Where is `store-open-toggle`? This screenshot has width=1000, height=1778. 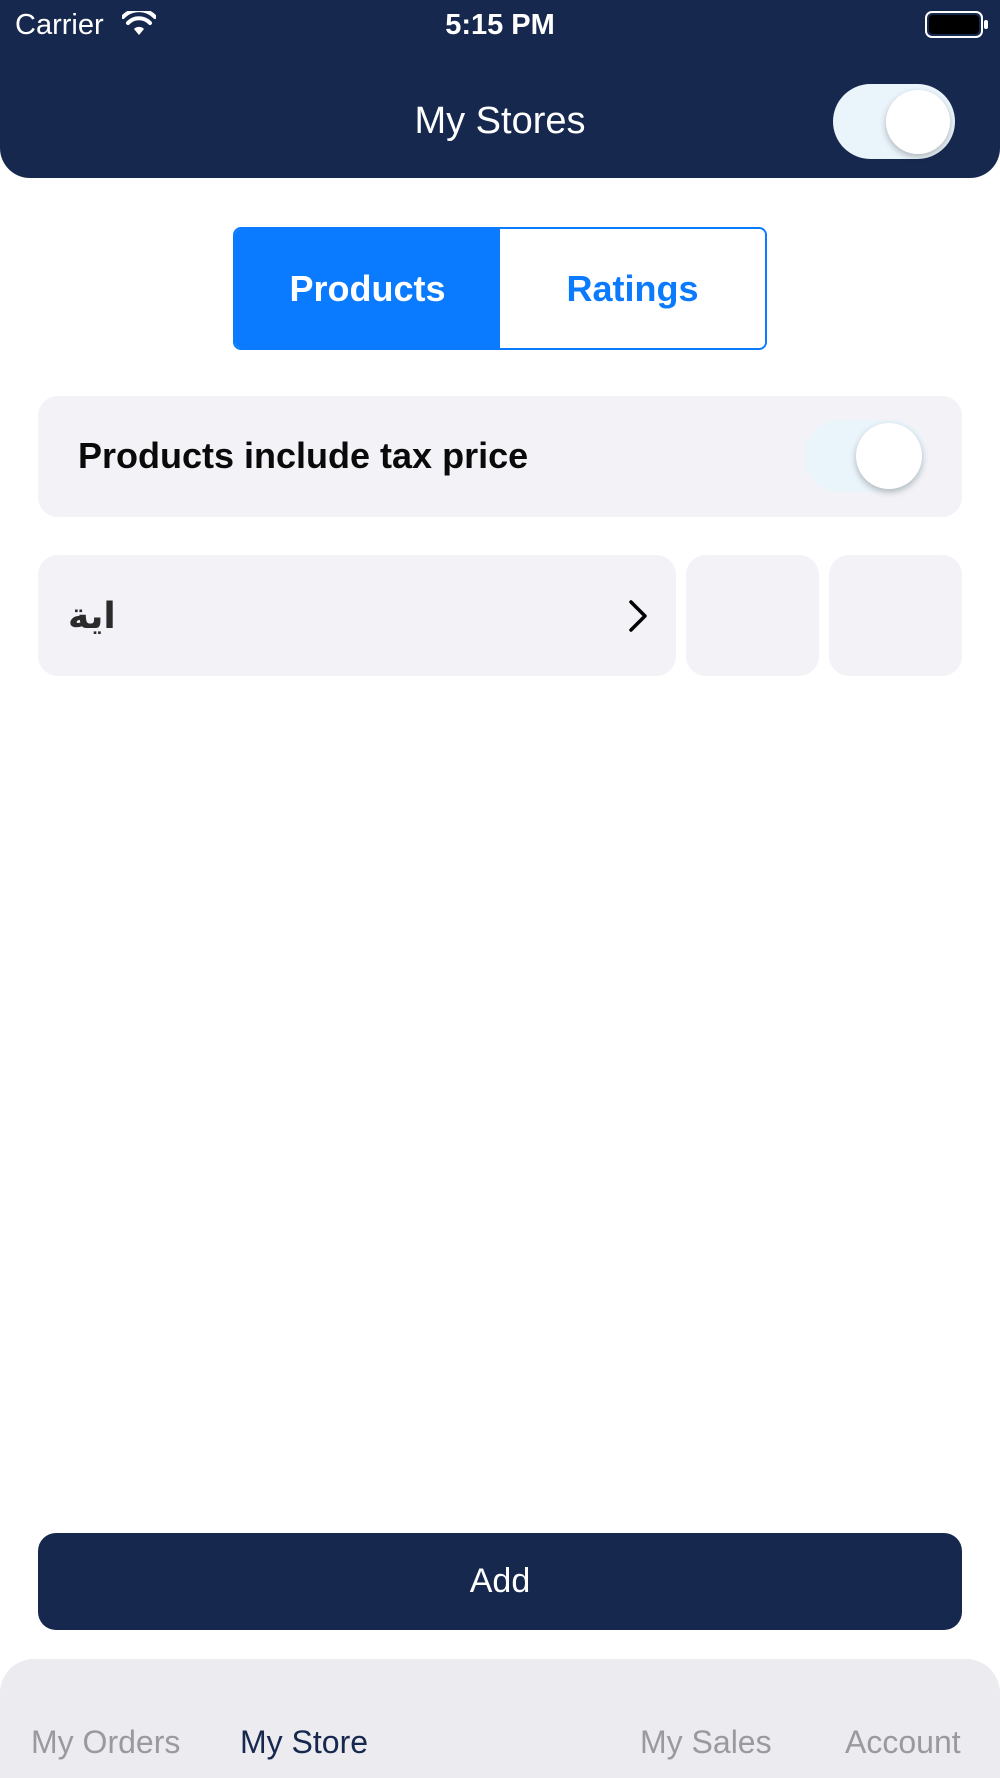
store-open-toggle is located at coordinates (894, 121).